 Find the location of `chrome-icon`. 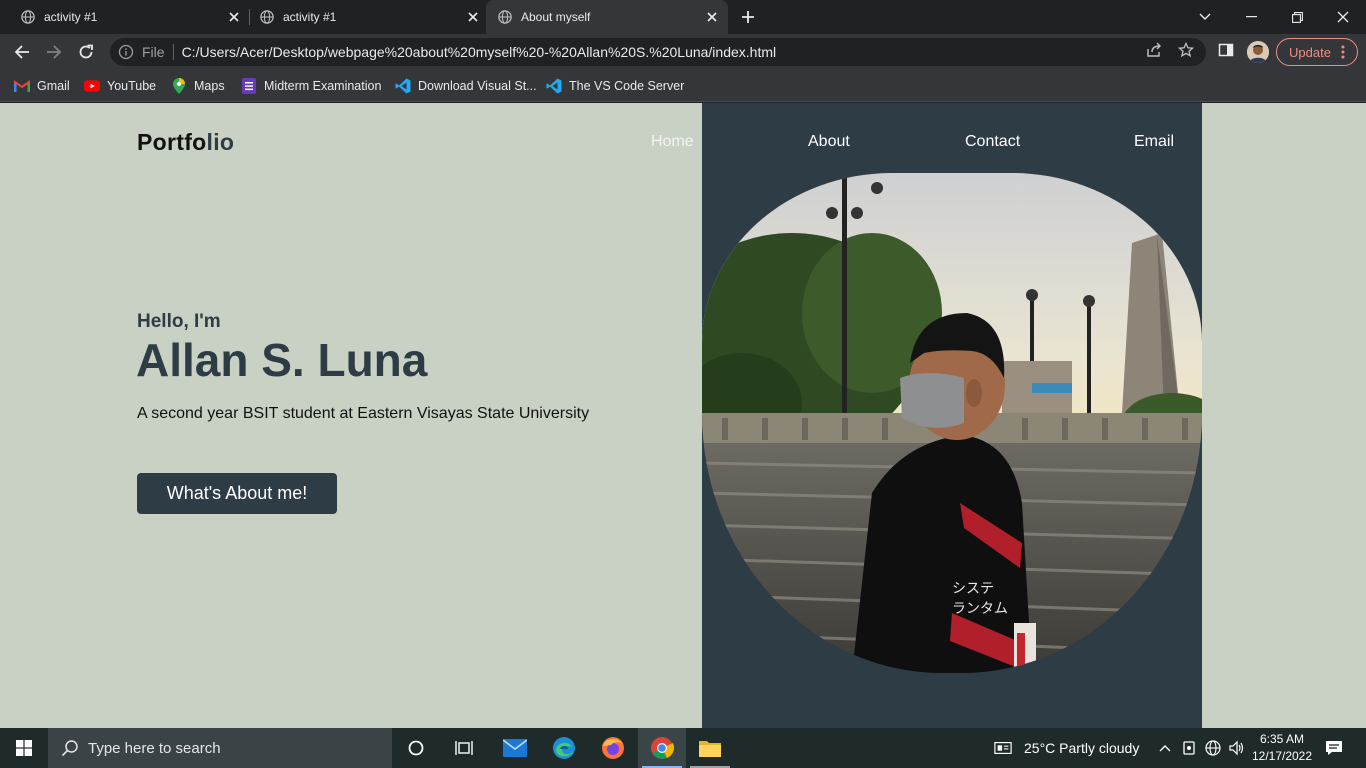

chrome-icon is located at coordinates (662, 748).